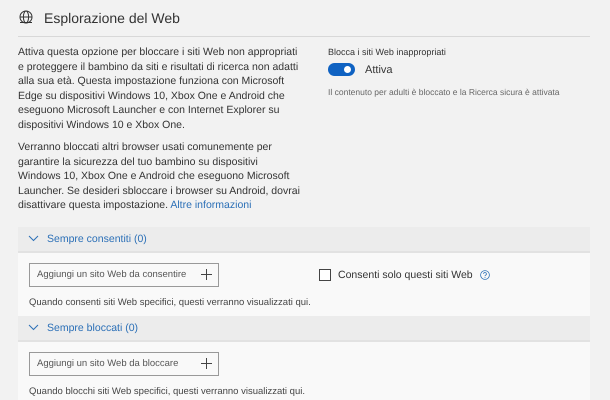 Image resolution: width=610 pixels, height=400 pixels. Describe the element at coordinates (211, 205) in the screenshot. I see `more-info-link: Altre informazioni` at that location.